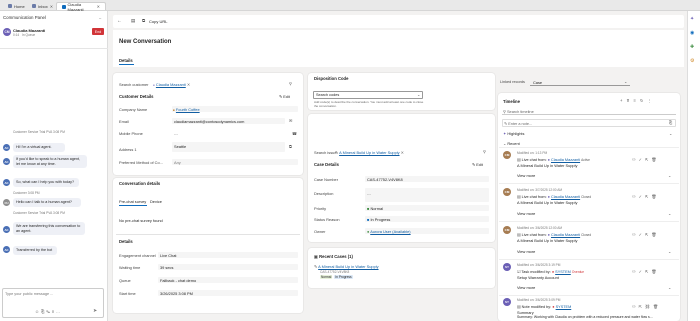  Describe the element at coordinates (119, 21) in the screenshot. I see `back-icon: ←` at that location.